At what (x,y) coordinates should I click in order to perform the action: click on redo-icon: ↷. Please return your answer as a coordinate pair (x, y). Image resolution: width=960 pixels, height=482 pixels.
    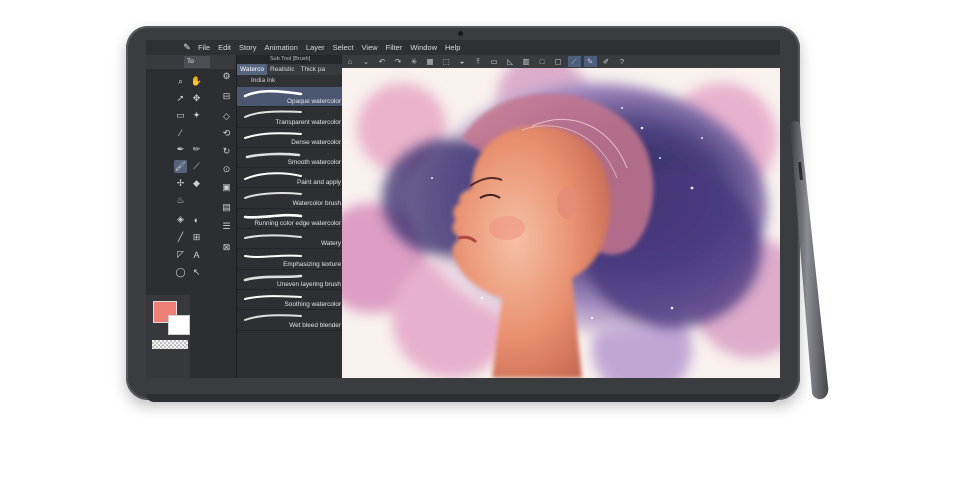
    Looking at the image, I should click on (398, 61).